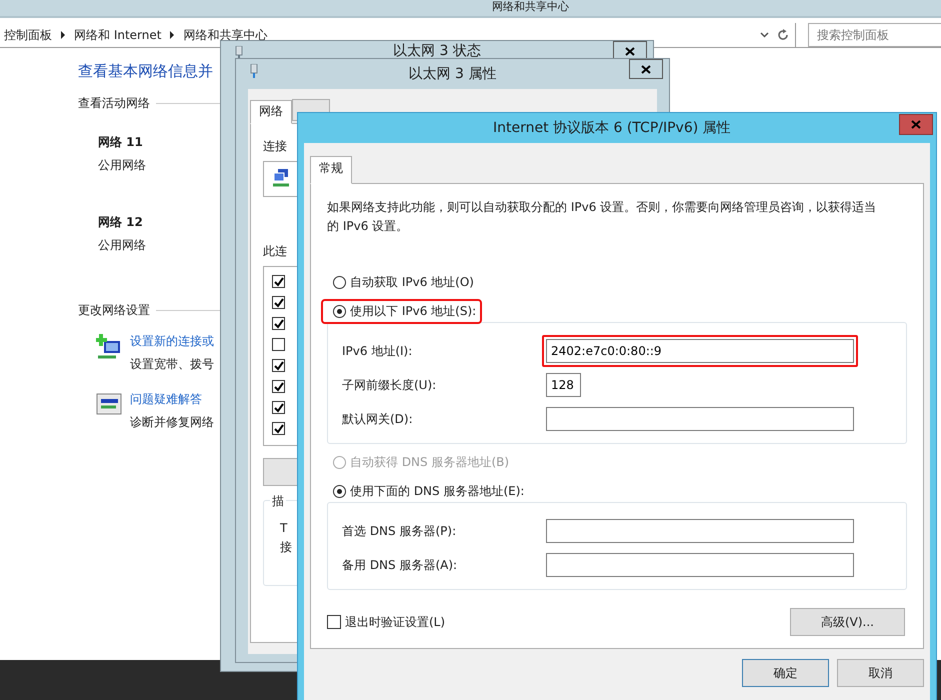 Image resolution: width=941 pixels, height=700 pixels. What do you see at coordinates (612, 128) in the screenshot?
I see `window-title: Internet 协议版本 6 (TCP/IPv6) 属性` at bounding box center [612, 128].